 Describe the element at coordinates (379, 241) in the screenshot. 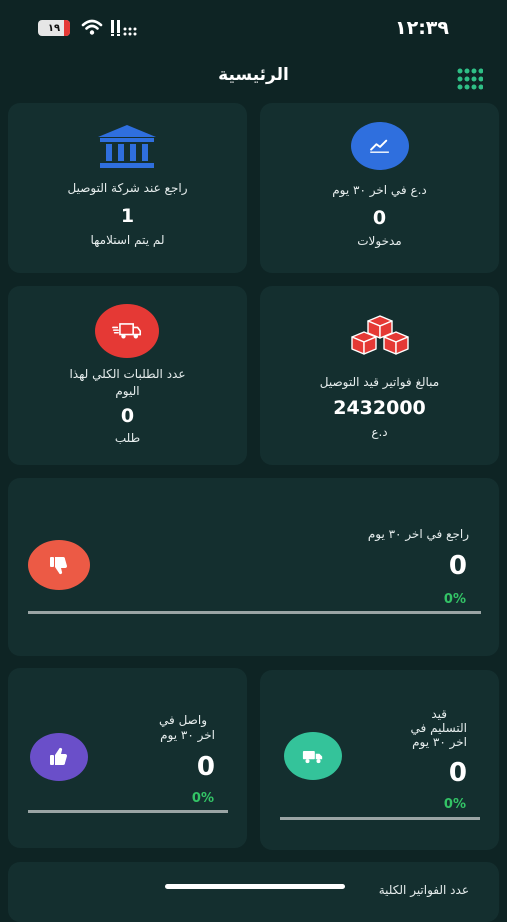

I see `card-sub: مدخولات` at that location.